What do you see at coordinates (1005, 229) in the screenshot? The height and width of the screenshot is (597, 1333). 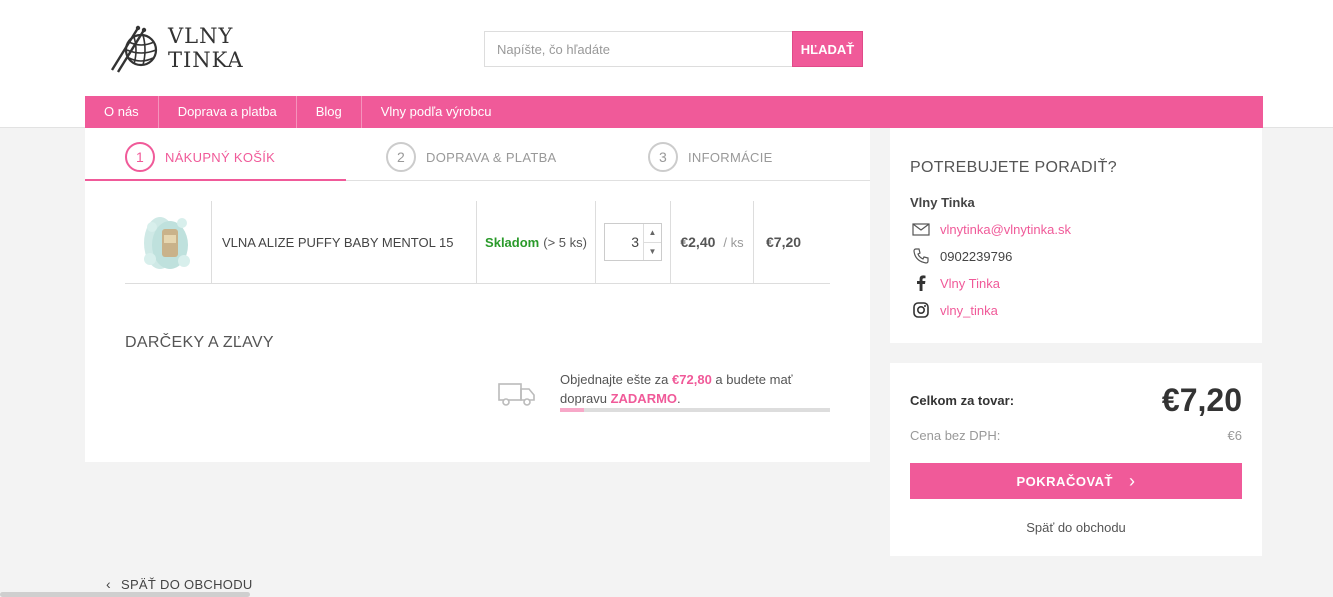 I see `email-link: vlnytinka@vlnytinka.sk` at bounding box center [1005, 229].